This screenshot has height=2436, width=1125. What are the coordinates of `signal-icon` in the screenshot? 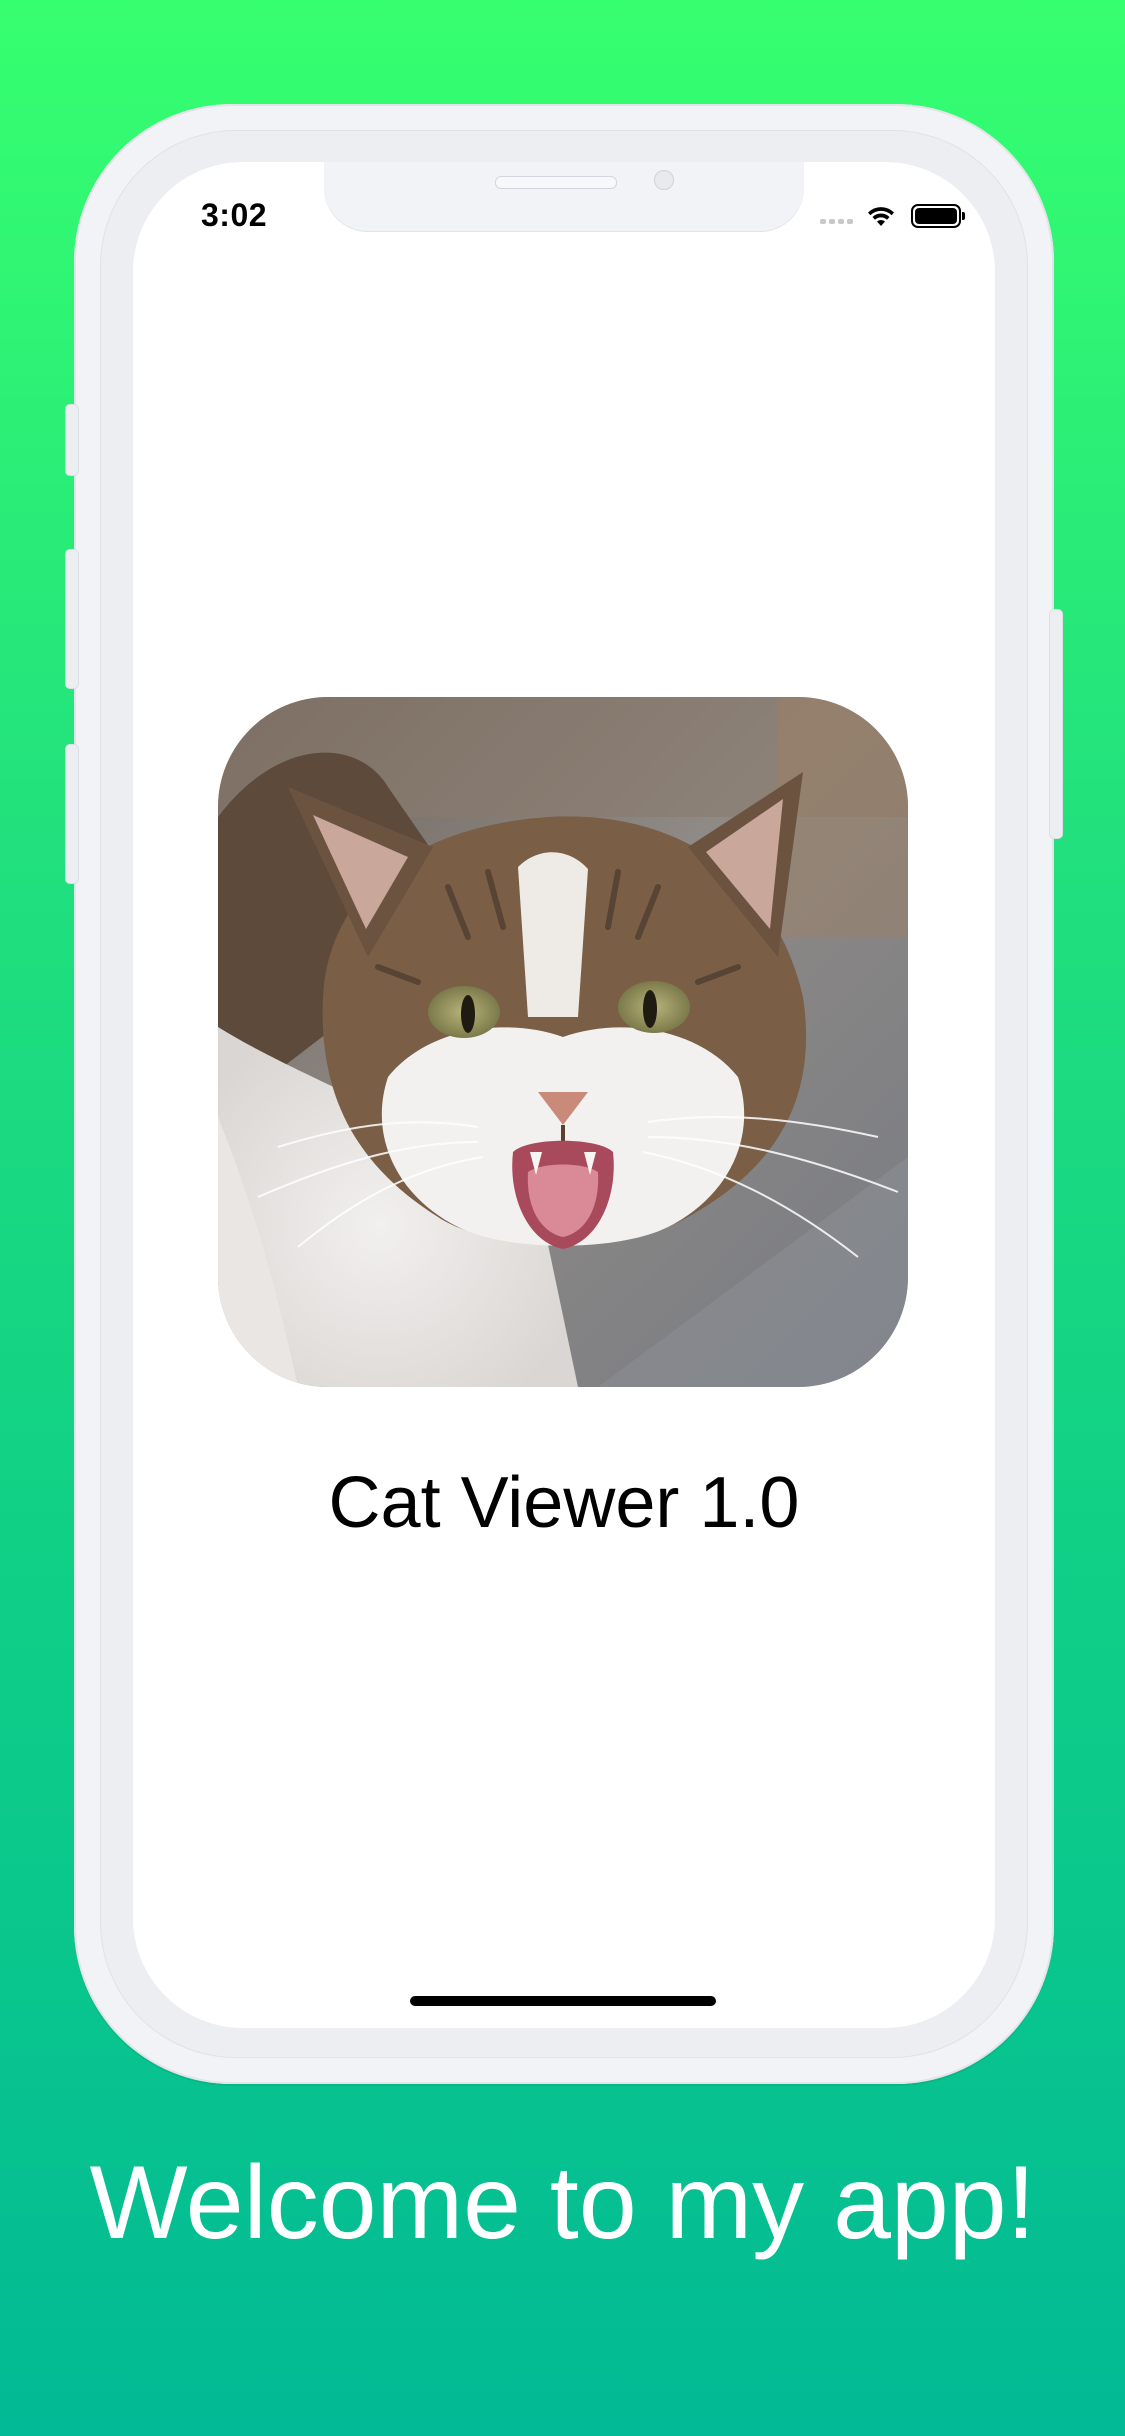 It's located at (836, 221).